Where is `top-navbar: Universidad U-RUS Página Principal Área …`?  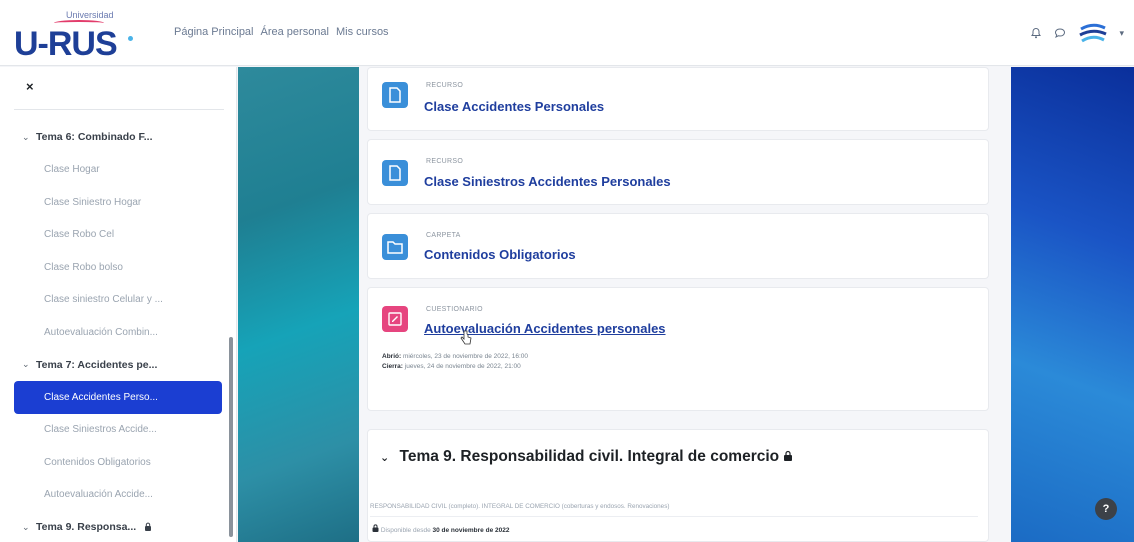
top-navbar: Universidad U-RUS Página Principal Área … is located at coordinates (567, 33).